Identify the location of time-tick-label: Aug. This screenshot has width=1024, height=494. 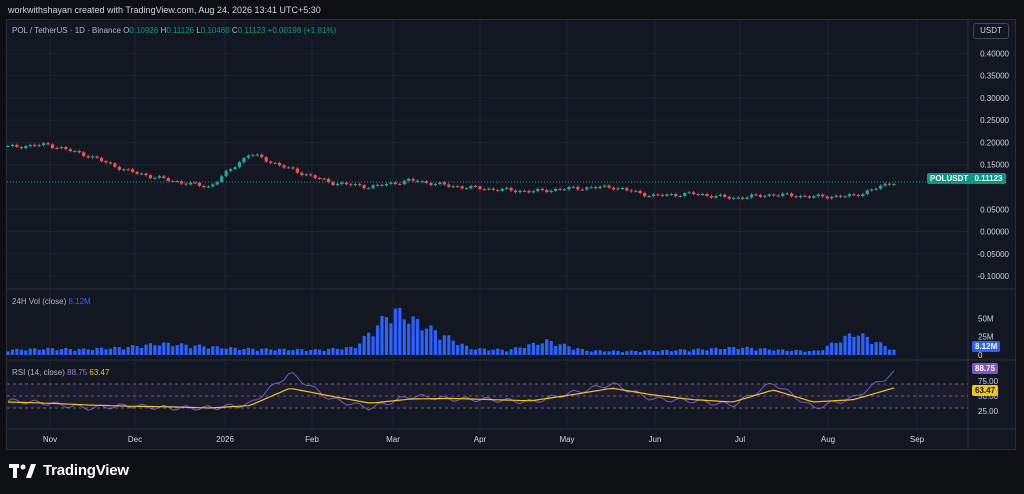
(828, 439).